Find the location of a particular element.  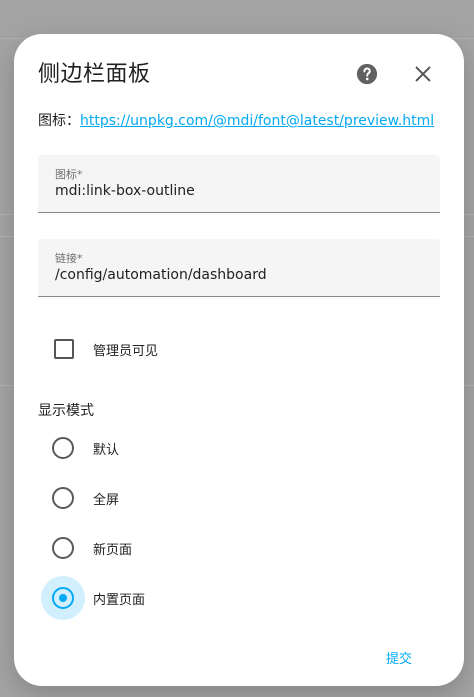

admin-only-checkbox is located at coordinates (64, 349).